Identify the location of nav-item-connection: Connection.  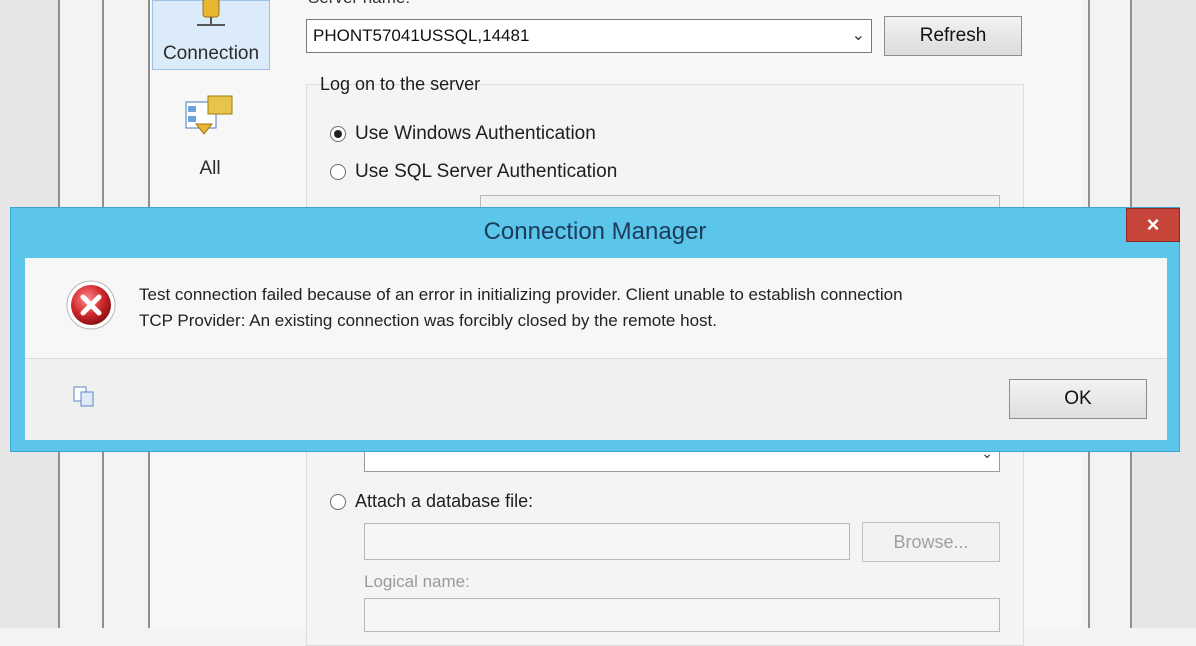
(211, 35).